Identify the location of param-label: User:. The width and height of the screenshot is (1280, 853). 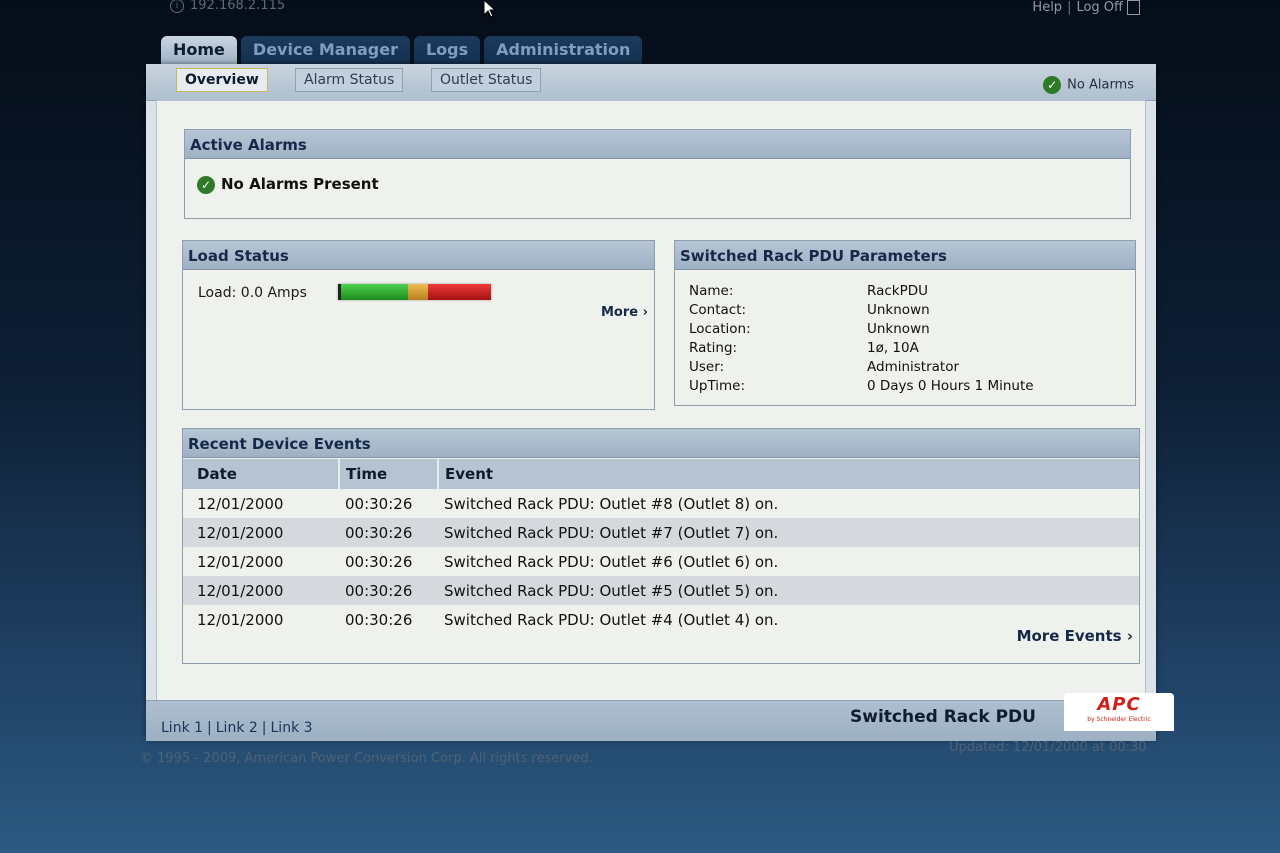
(707, 367).